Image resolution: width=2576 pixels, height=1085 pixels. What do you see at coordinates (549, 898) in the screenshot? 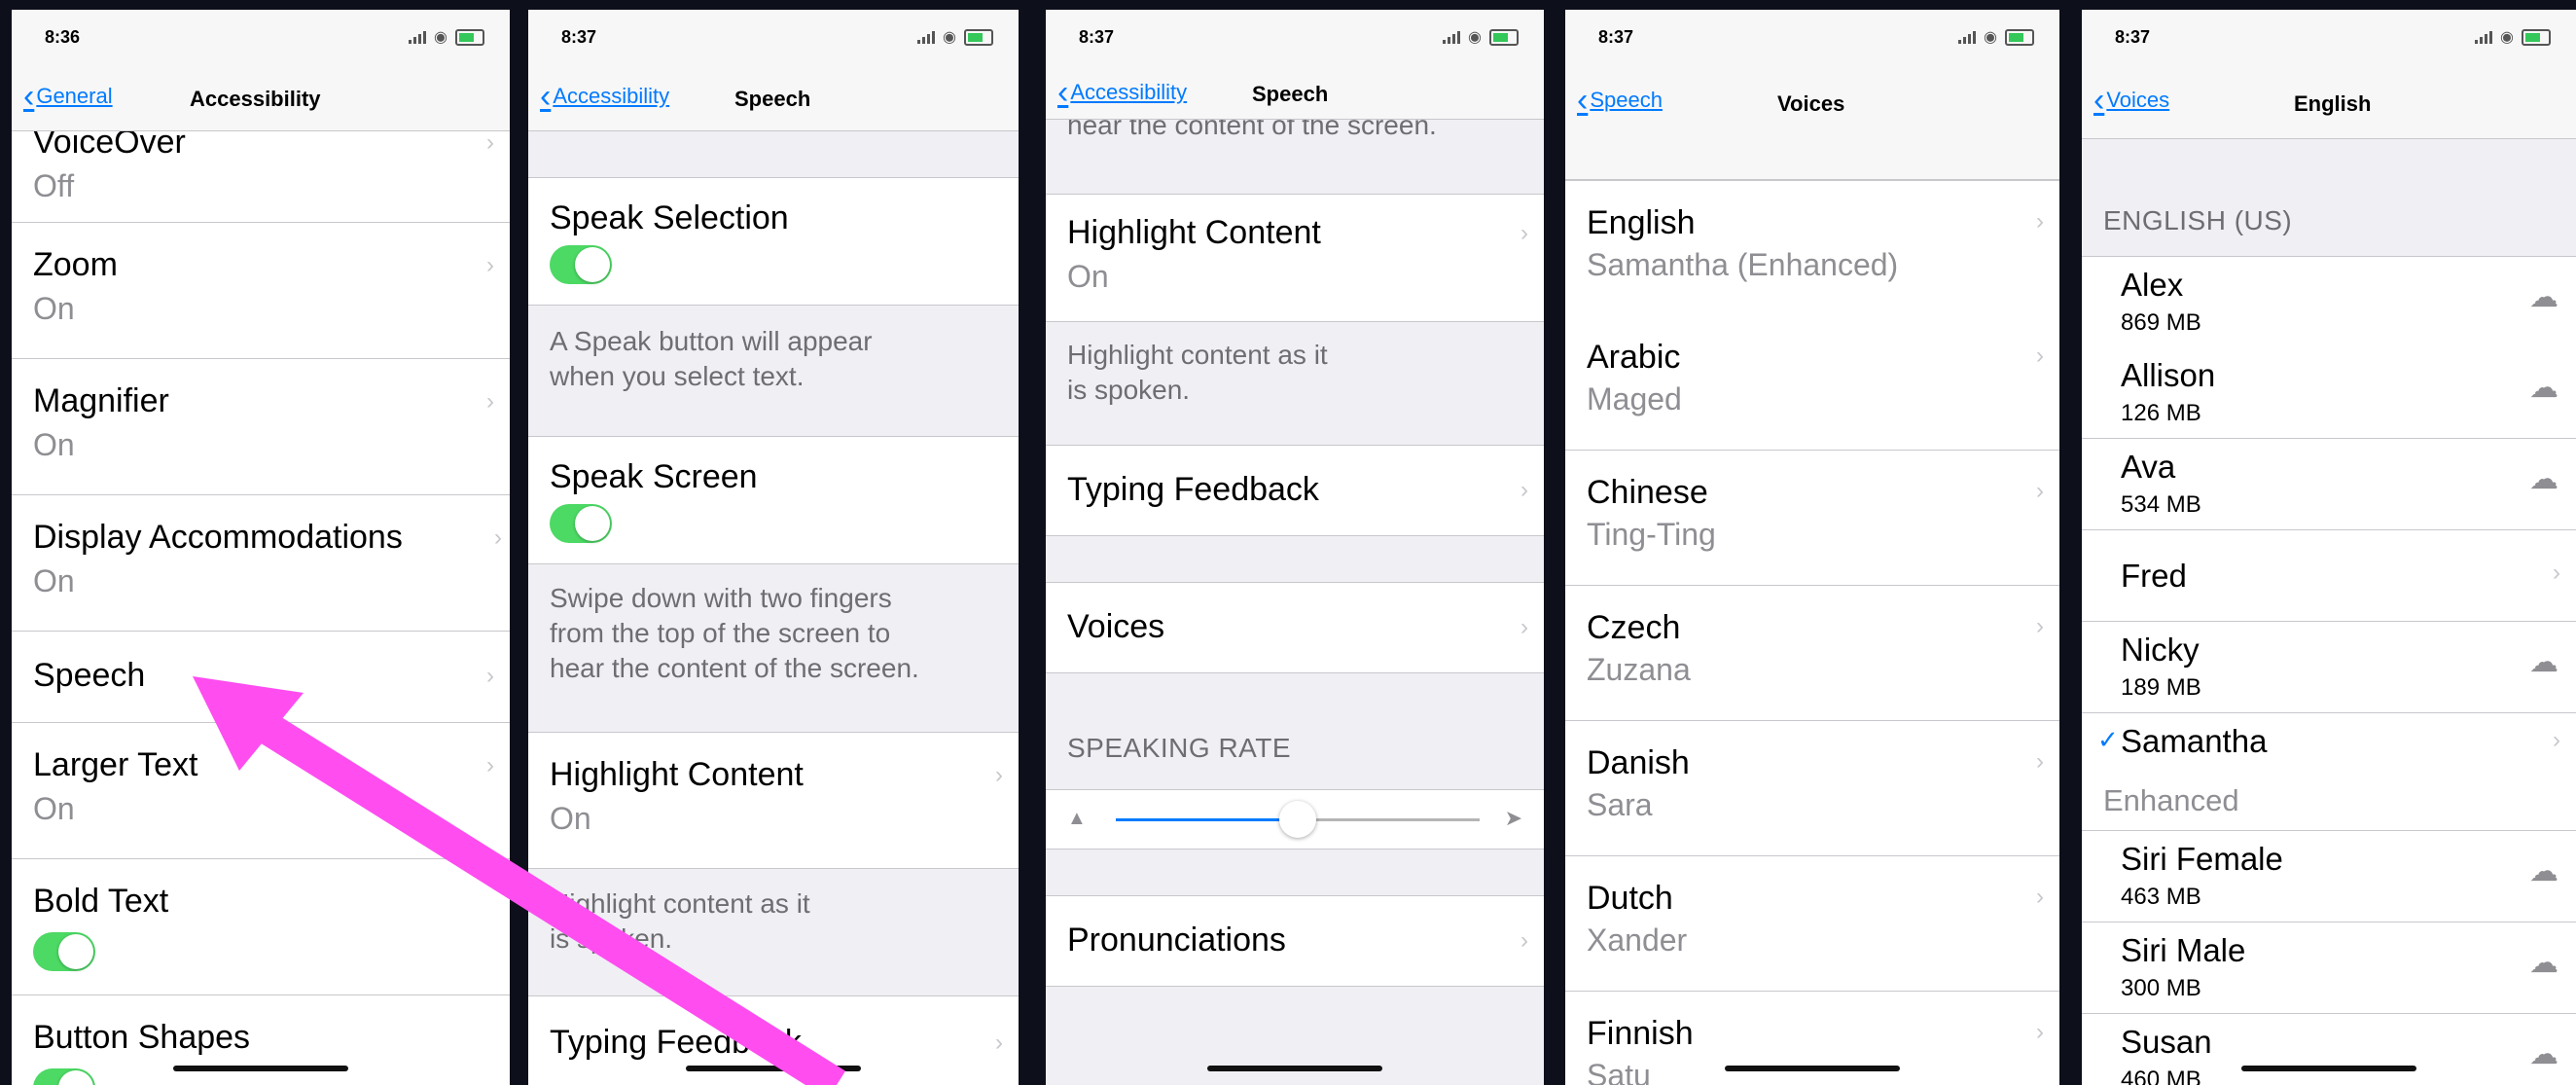
I see `arrow-shaft` at bounding box center [549, 898].